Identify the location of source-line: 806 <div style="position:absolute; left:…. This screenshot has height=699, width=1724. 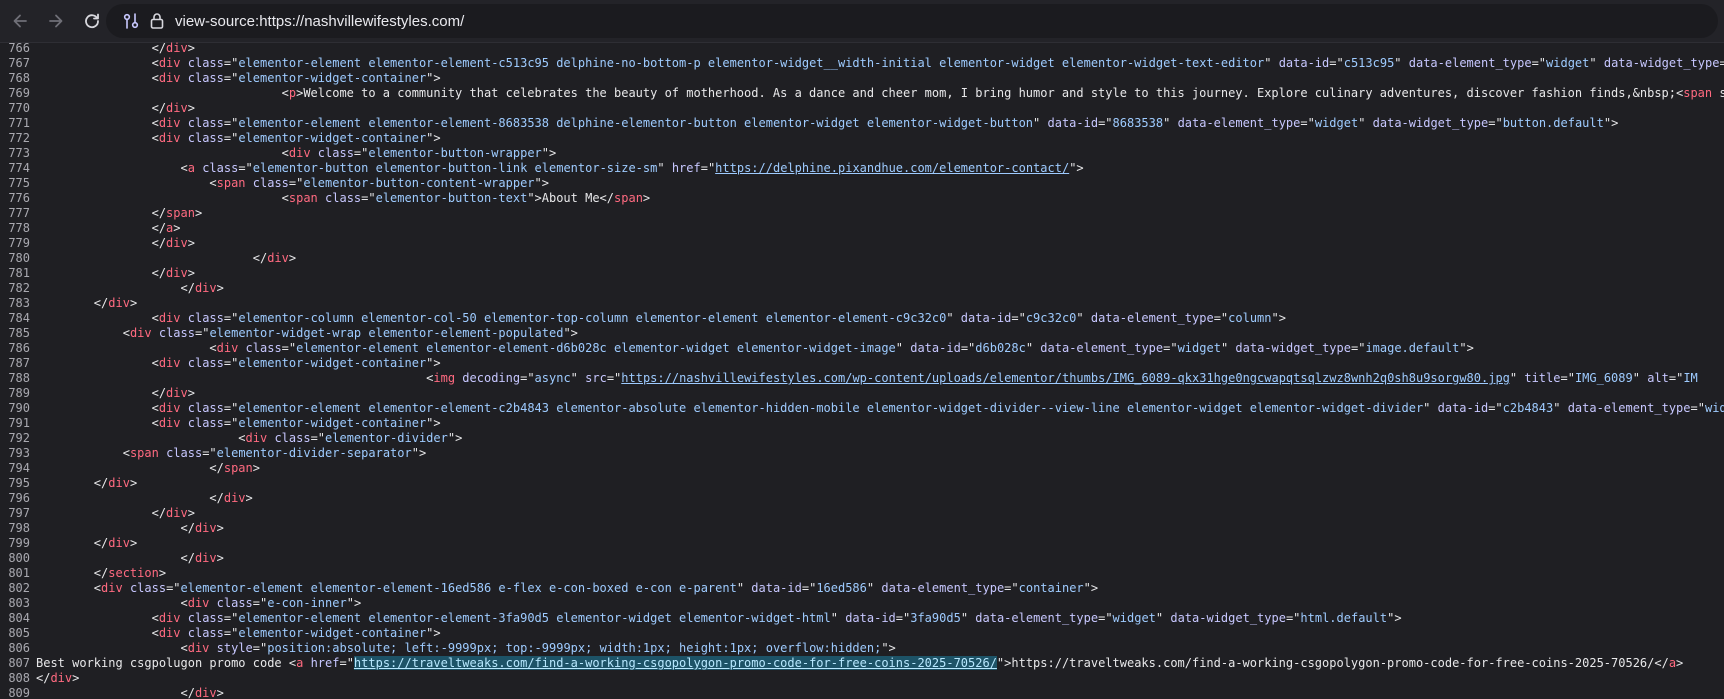
(862, 648).